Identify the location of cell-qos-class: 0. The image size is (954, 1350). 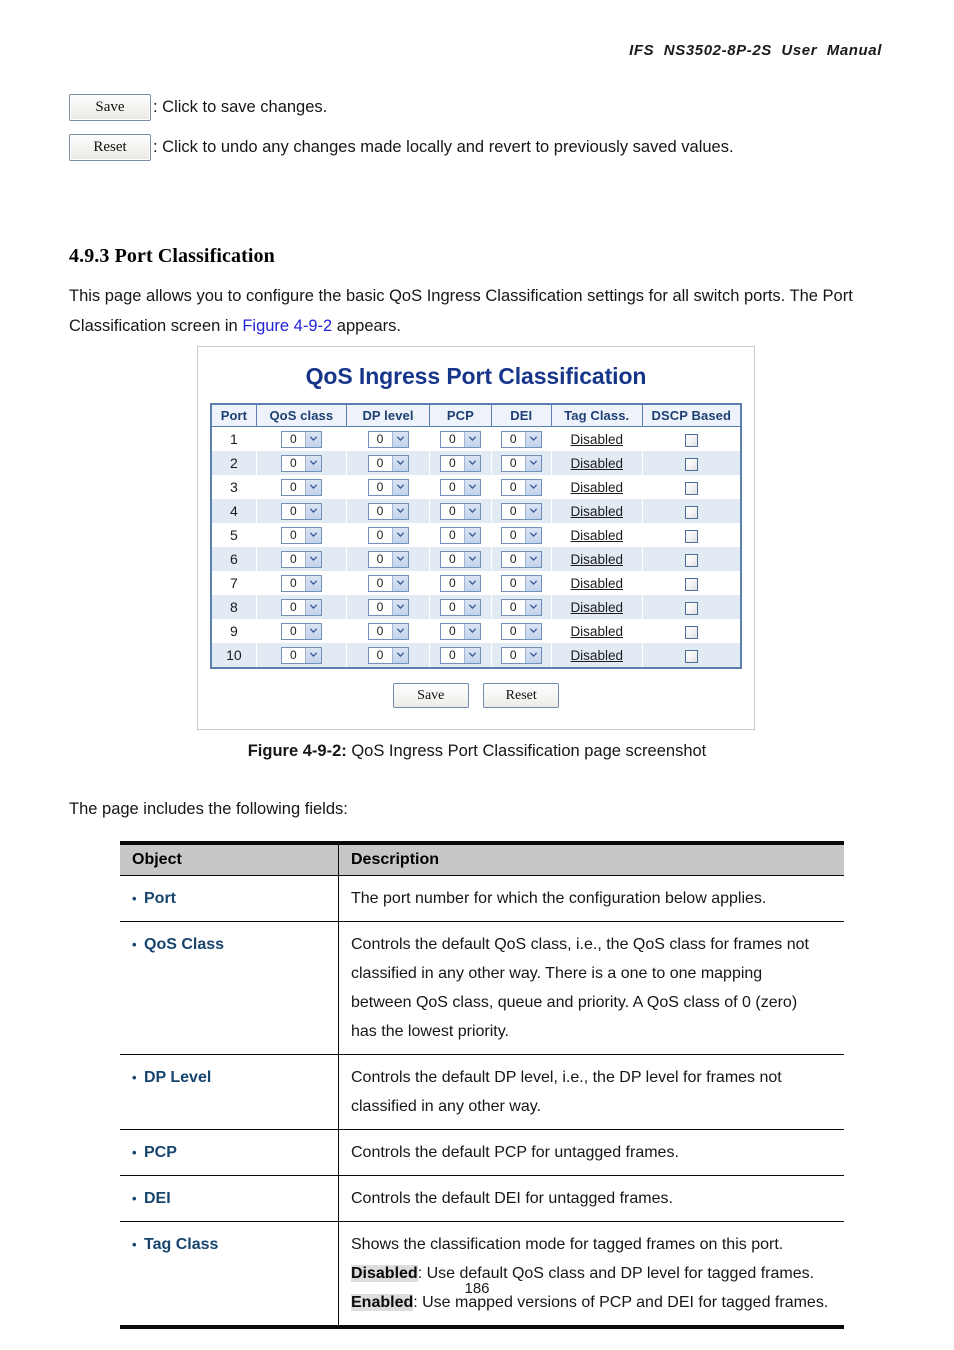
(301, 463).